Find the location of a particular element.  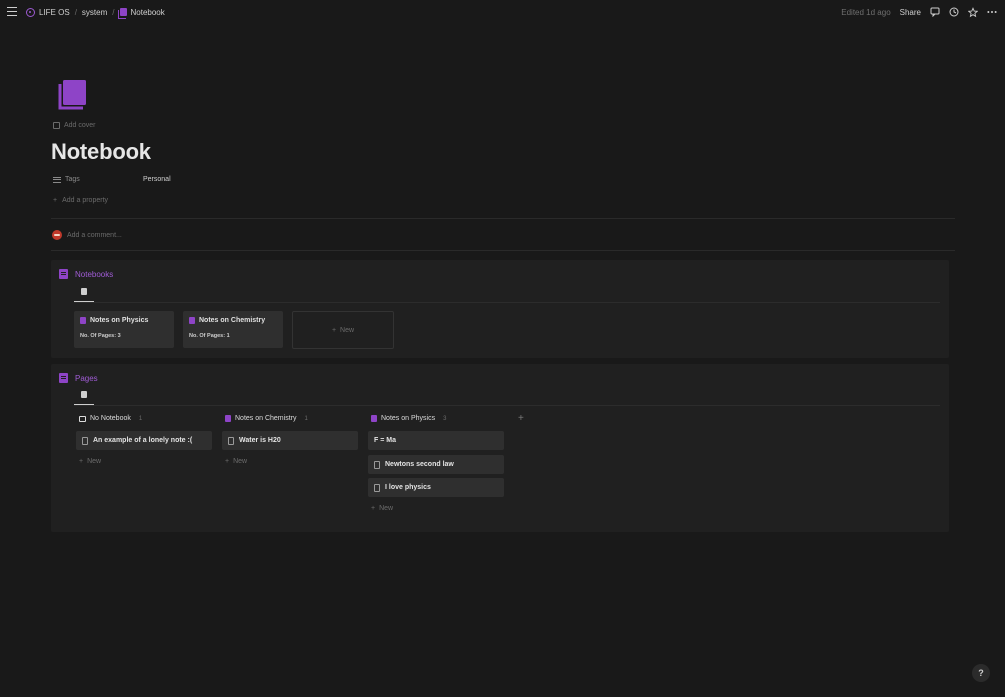

card-title: An example of a lonely note :( is located at coordinates (143, 440).